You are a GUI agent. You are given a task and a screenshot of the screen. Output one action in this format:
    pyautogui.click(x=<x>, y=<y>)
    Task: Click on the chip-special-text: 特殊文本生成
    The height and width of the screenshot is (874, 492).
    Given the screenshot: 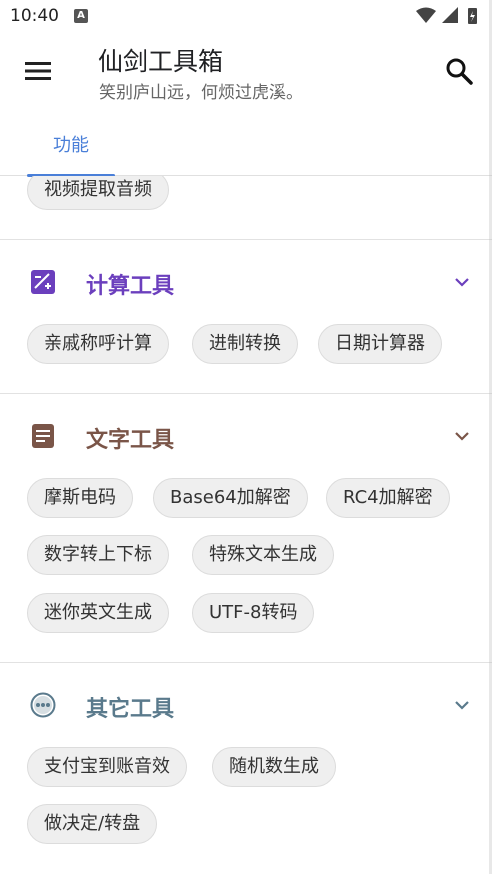 What is the action you would take?
    pyautogui.click(x=263, y=555)
    